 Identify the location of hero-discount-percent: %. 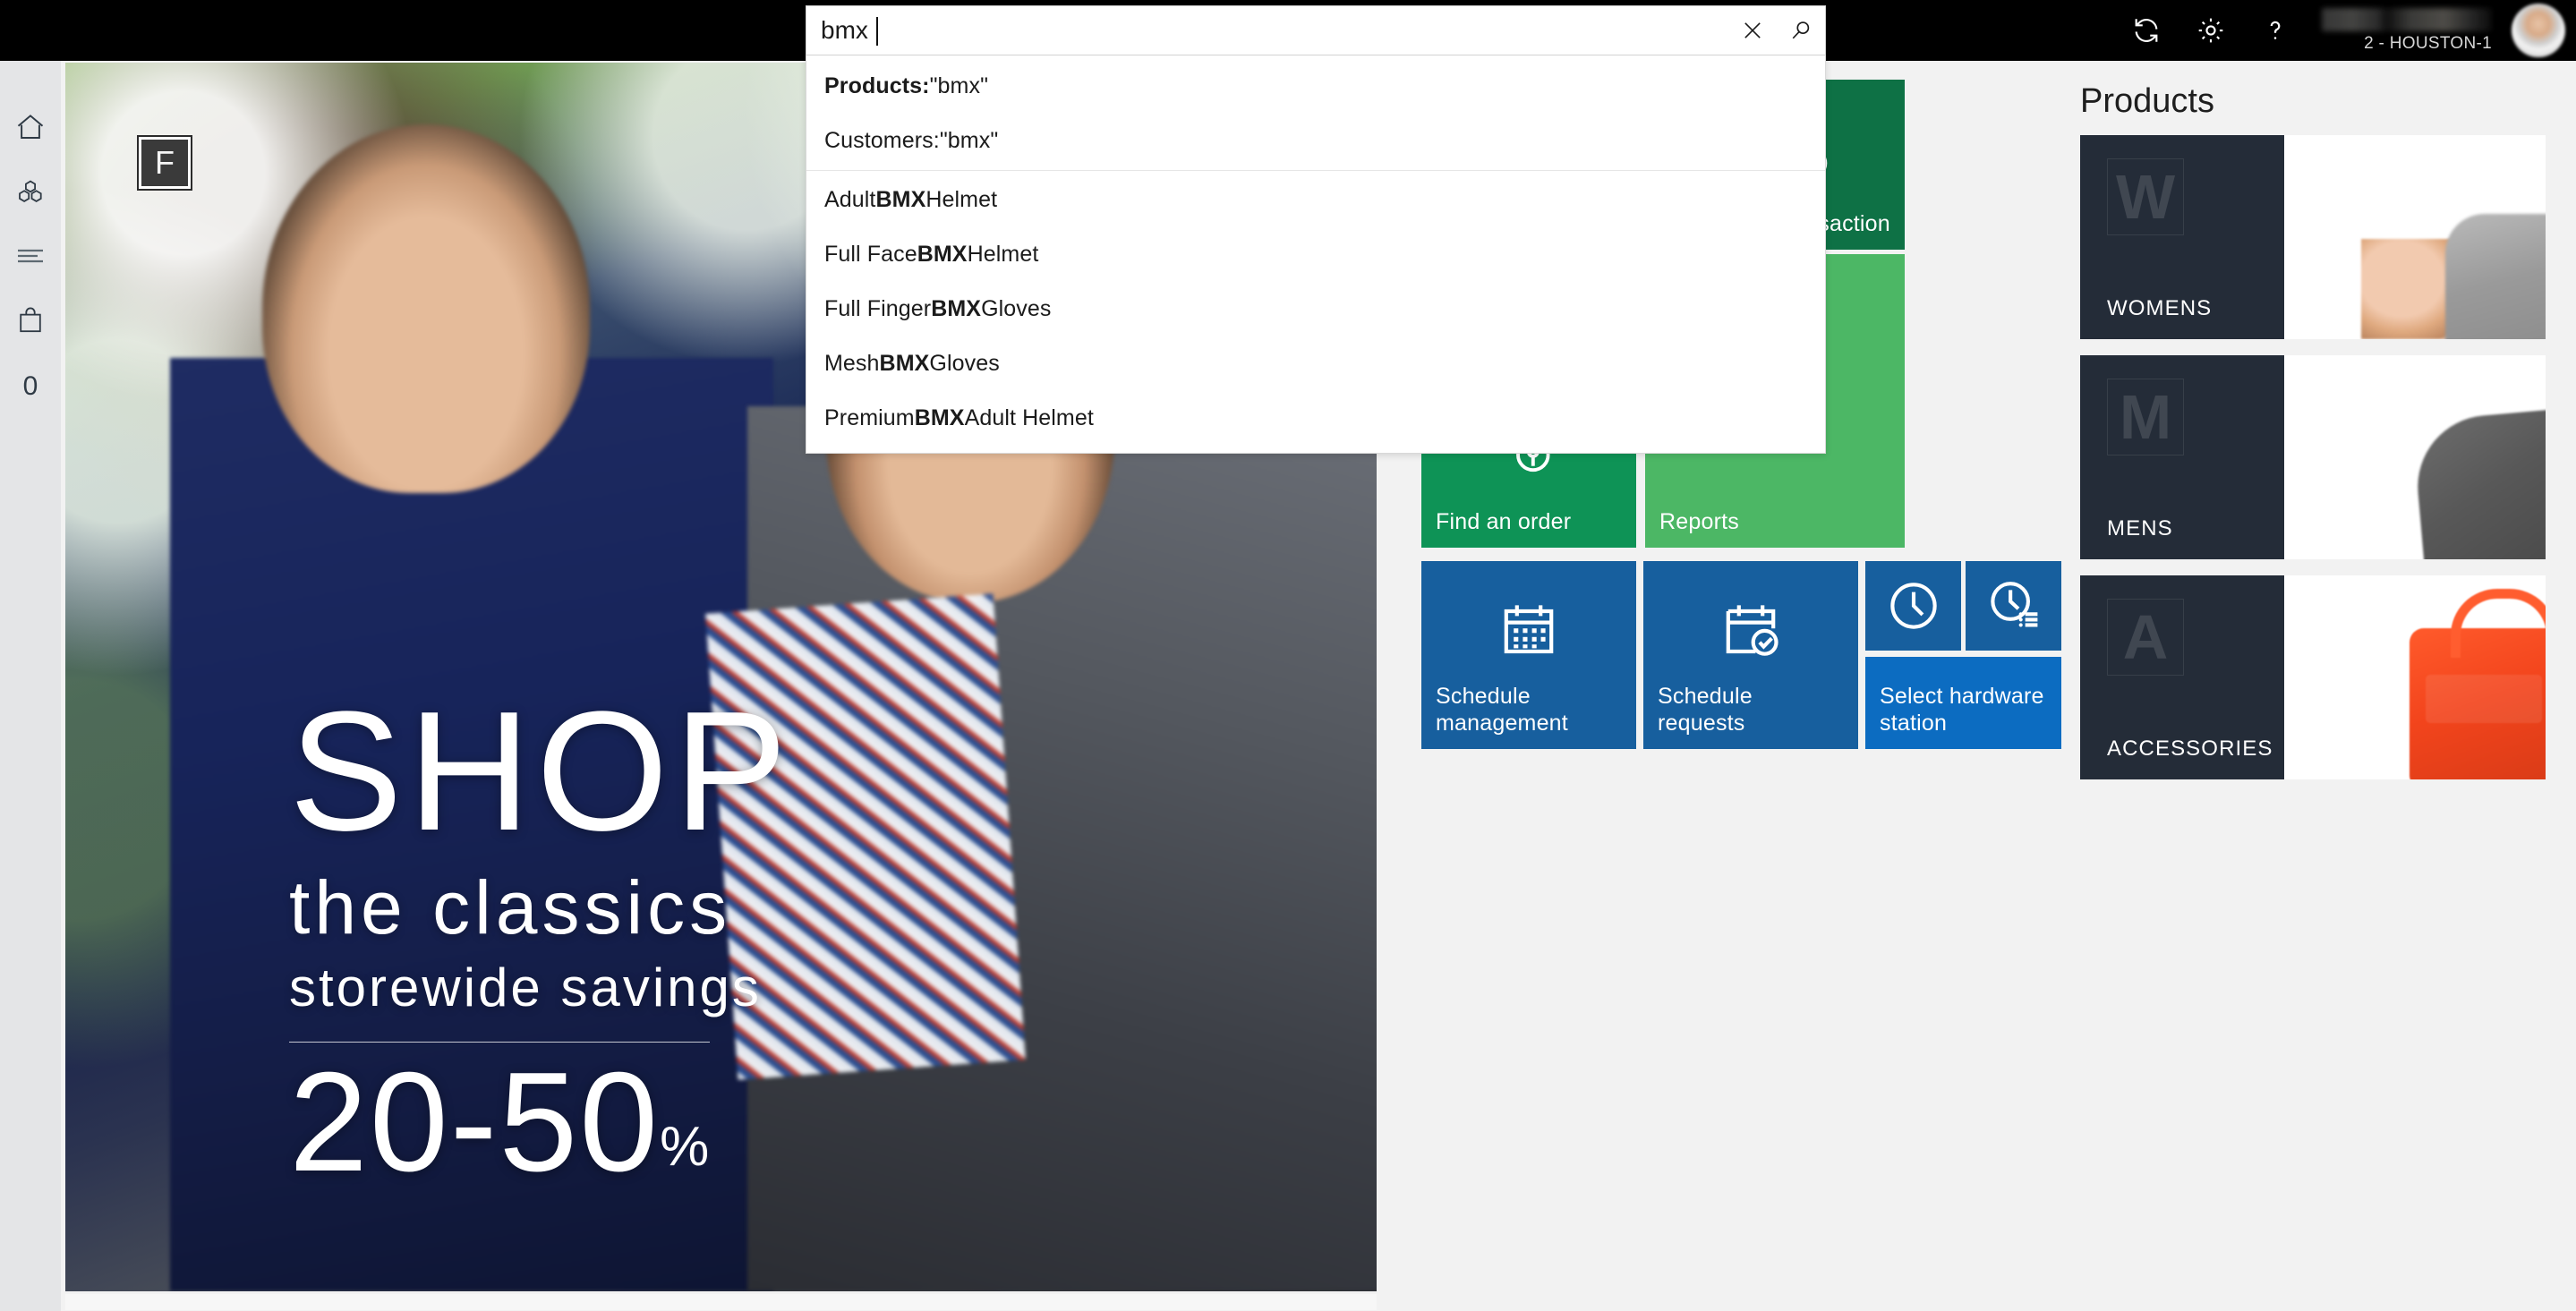
(685, 1147).